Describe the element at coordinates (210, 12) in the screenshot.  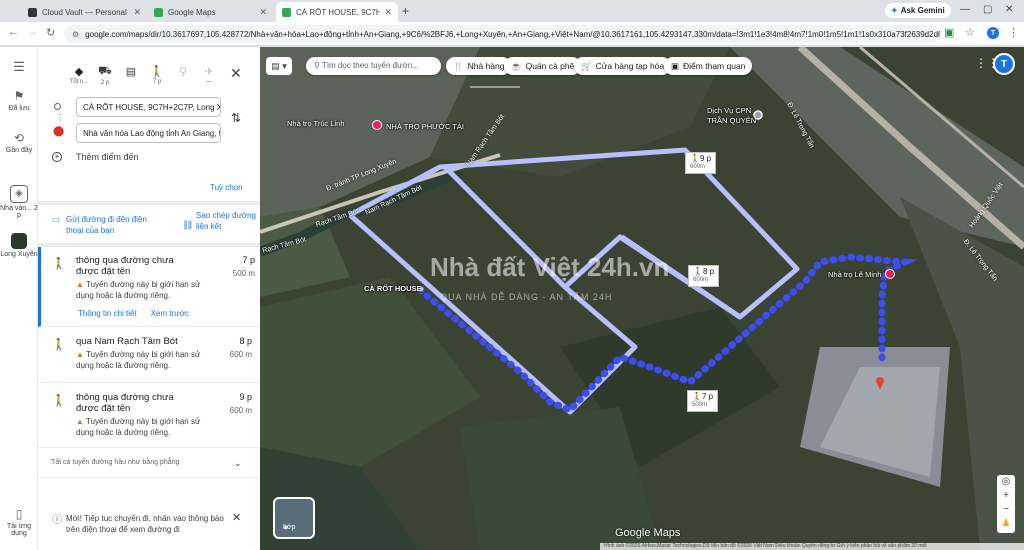
I see `tab-google-maps: Google Maps ✕` at that location.